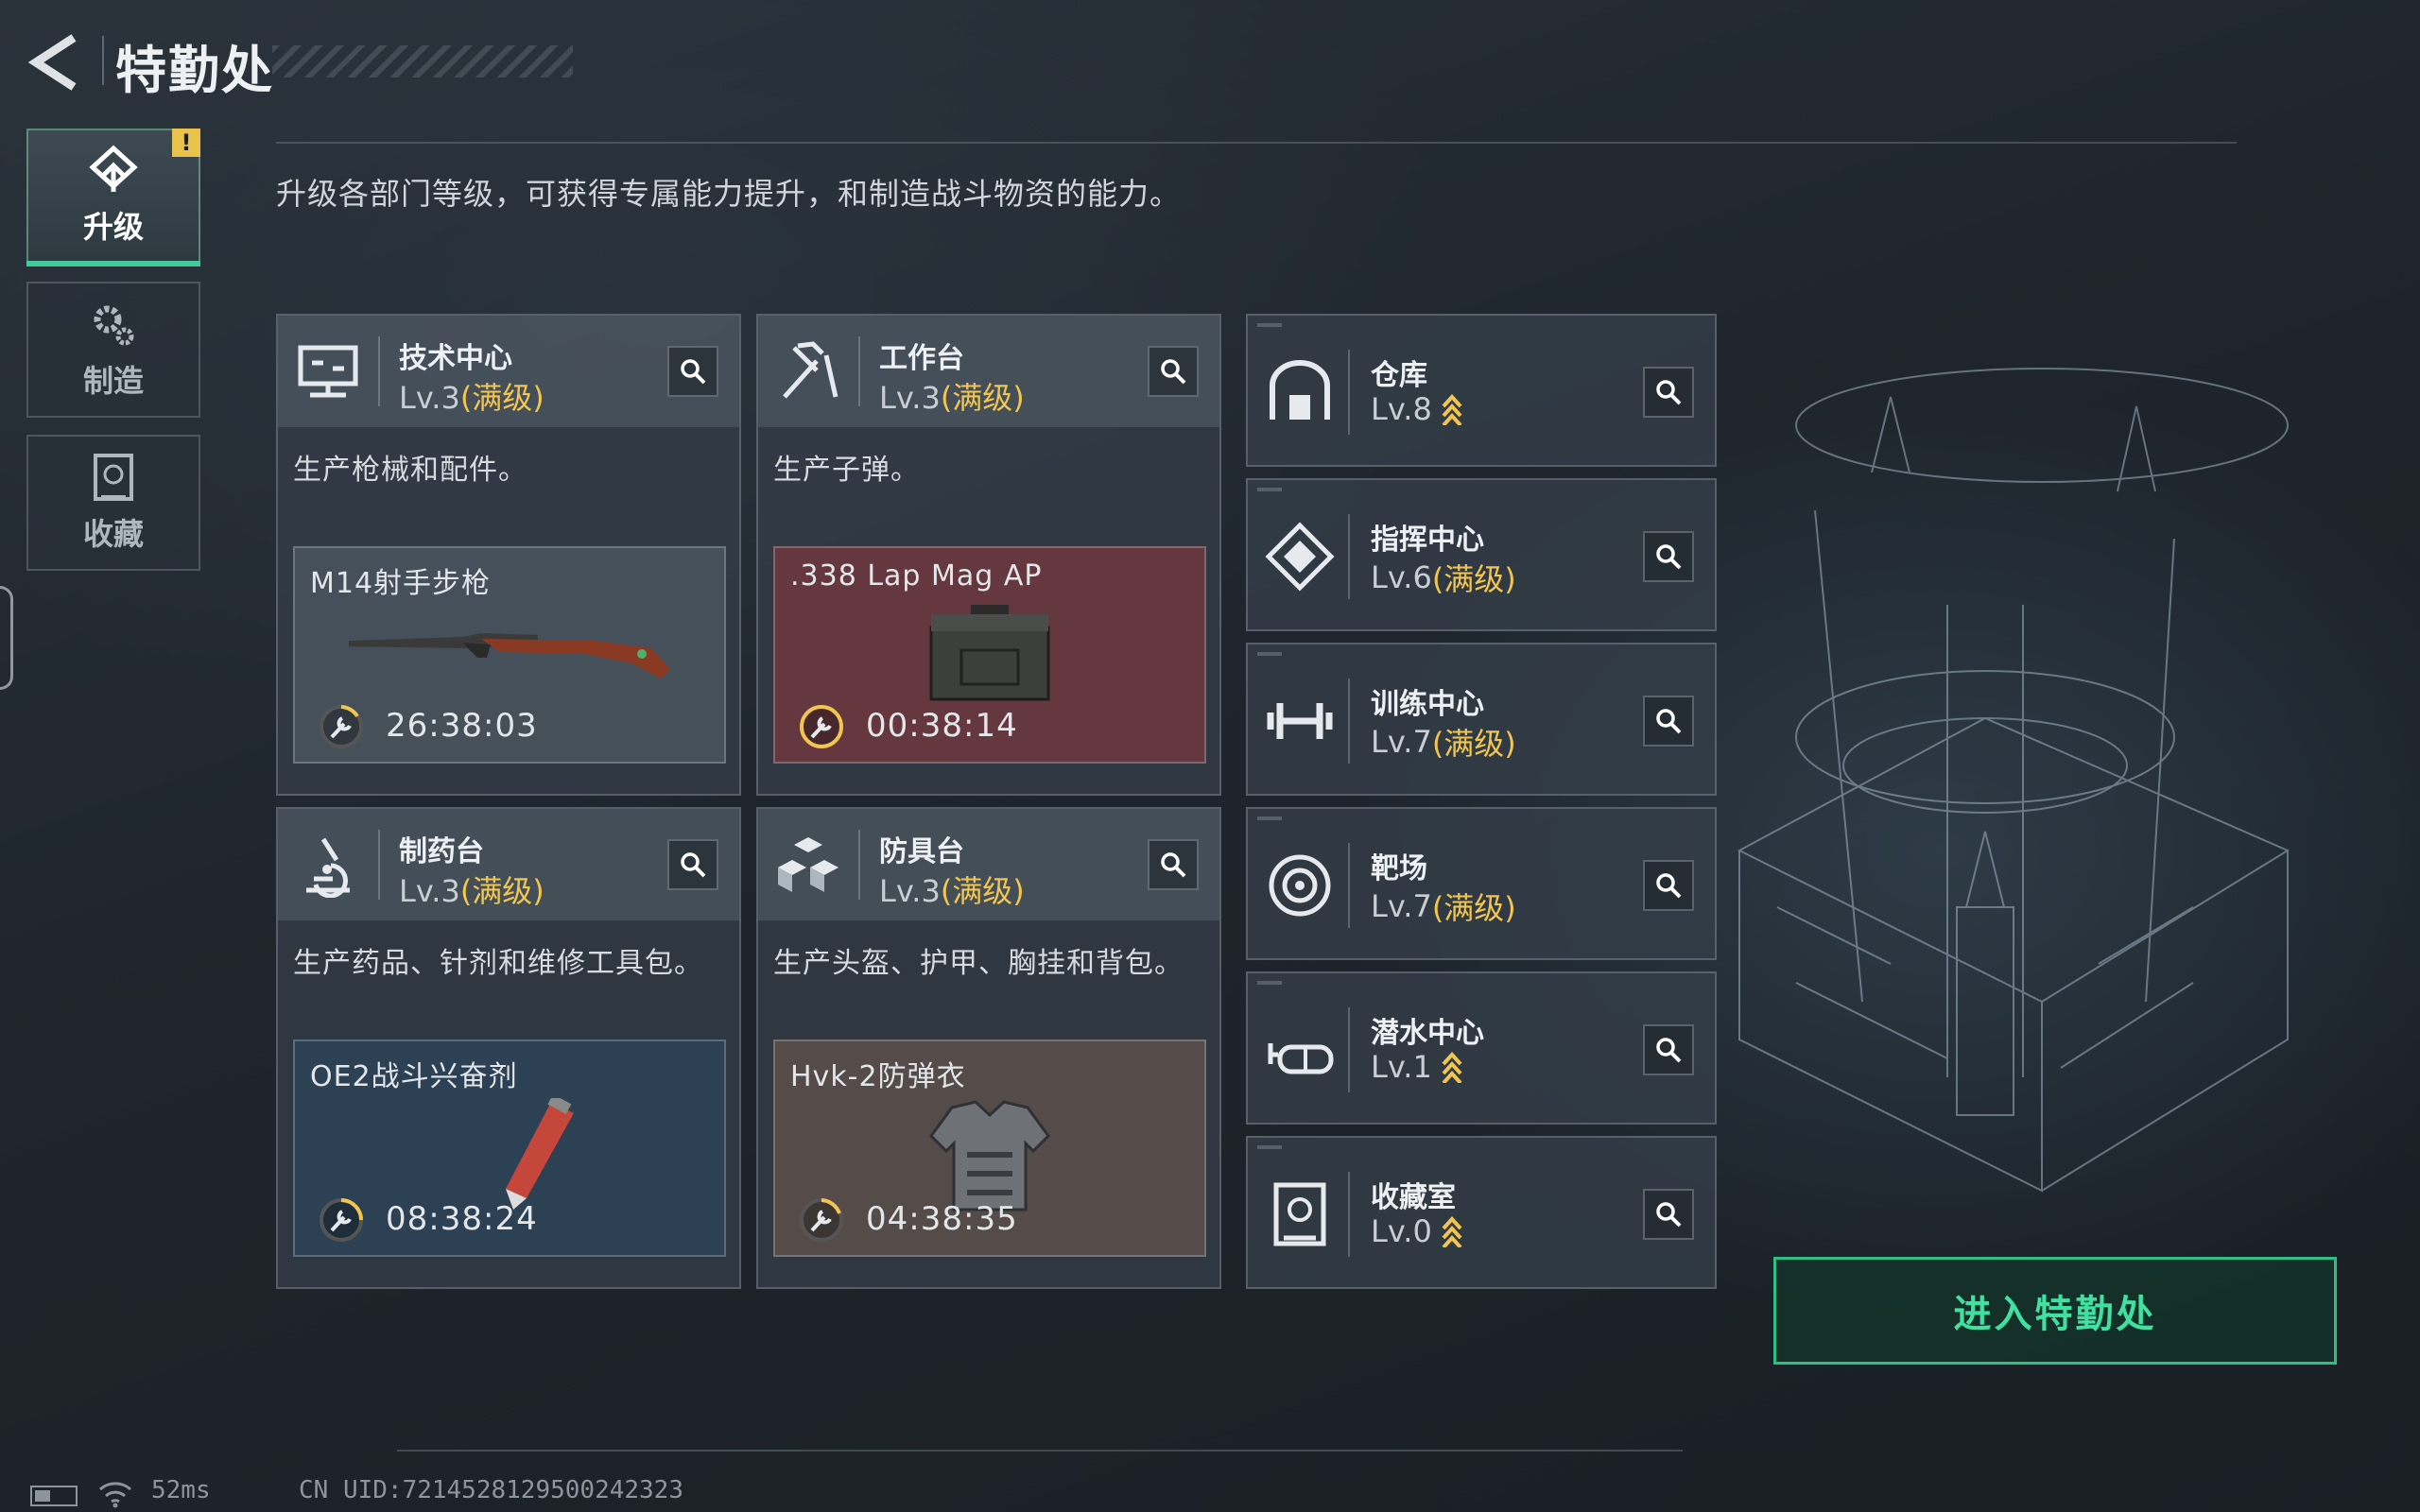 Image resolution: width=2420 pixels, height=1512 pixels. I want to click on facility-name: 训练中心, so click(1427, 704).